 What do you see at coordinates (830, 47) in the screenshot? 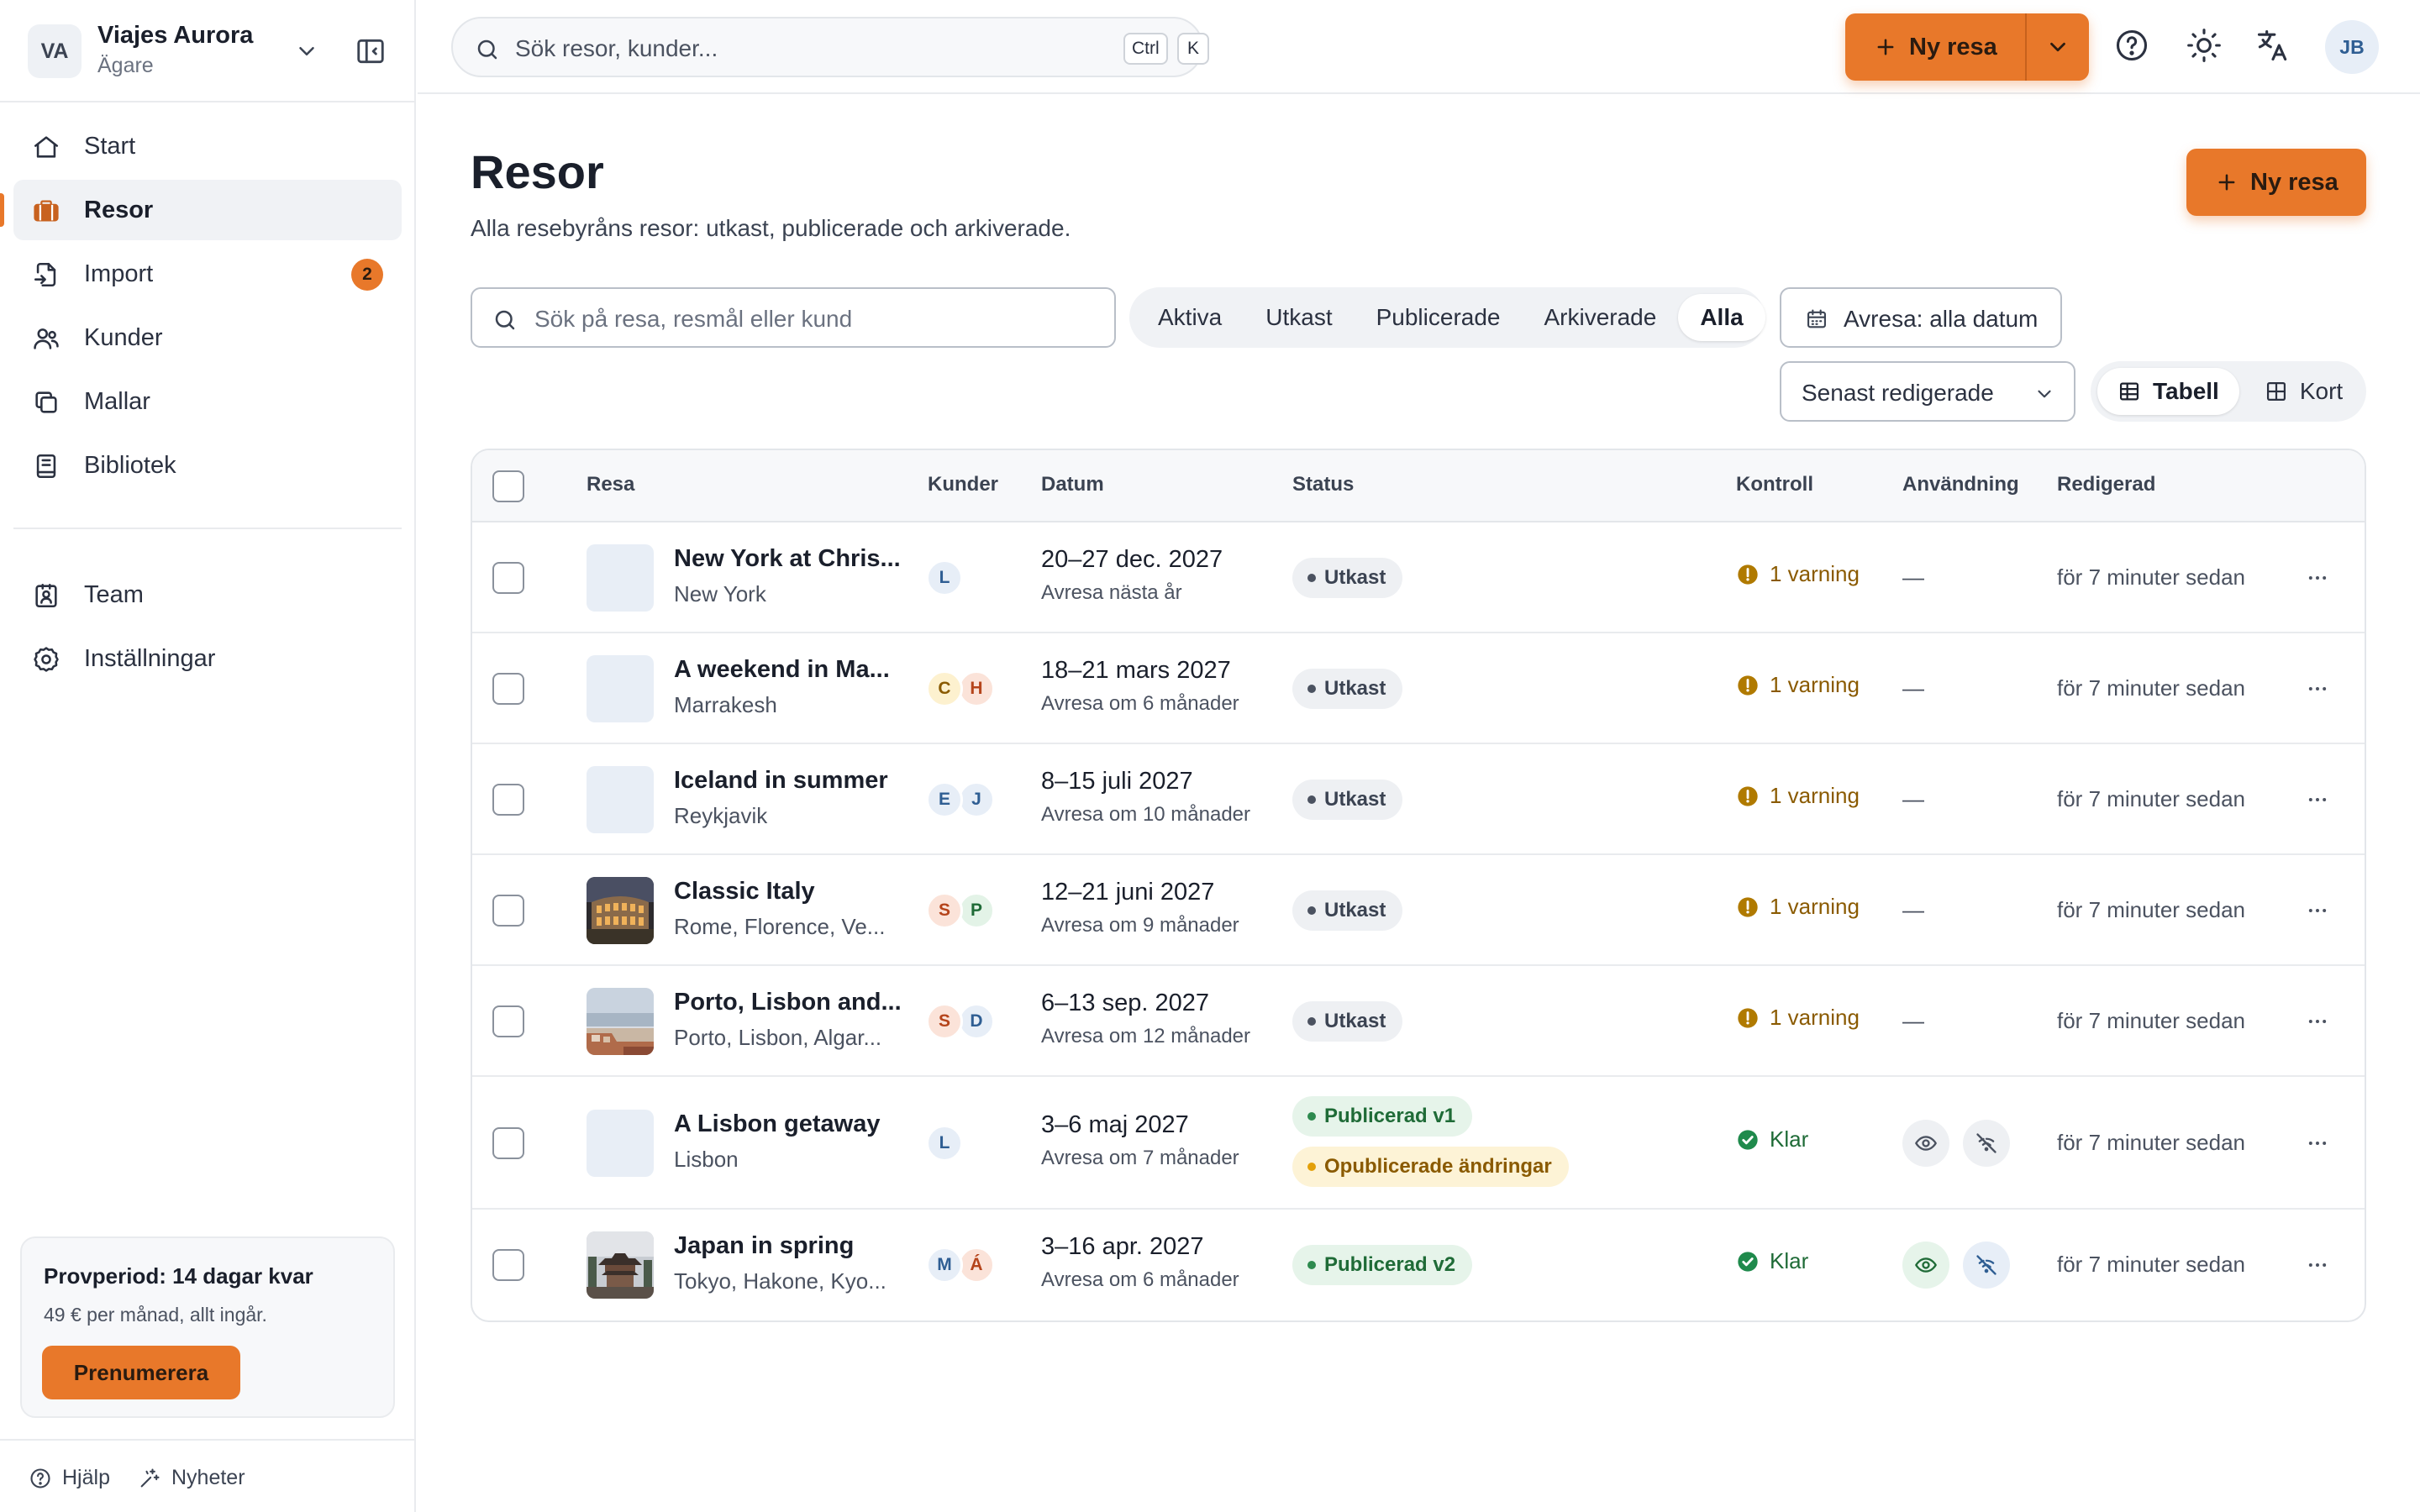
I see `global-search-input: Sök resor, kunder... Ctrl K` at bounding box center [830, 47].